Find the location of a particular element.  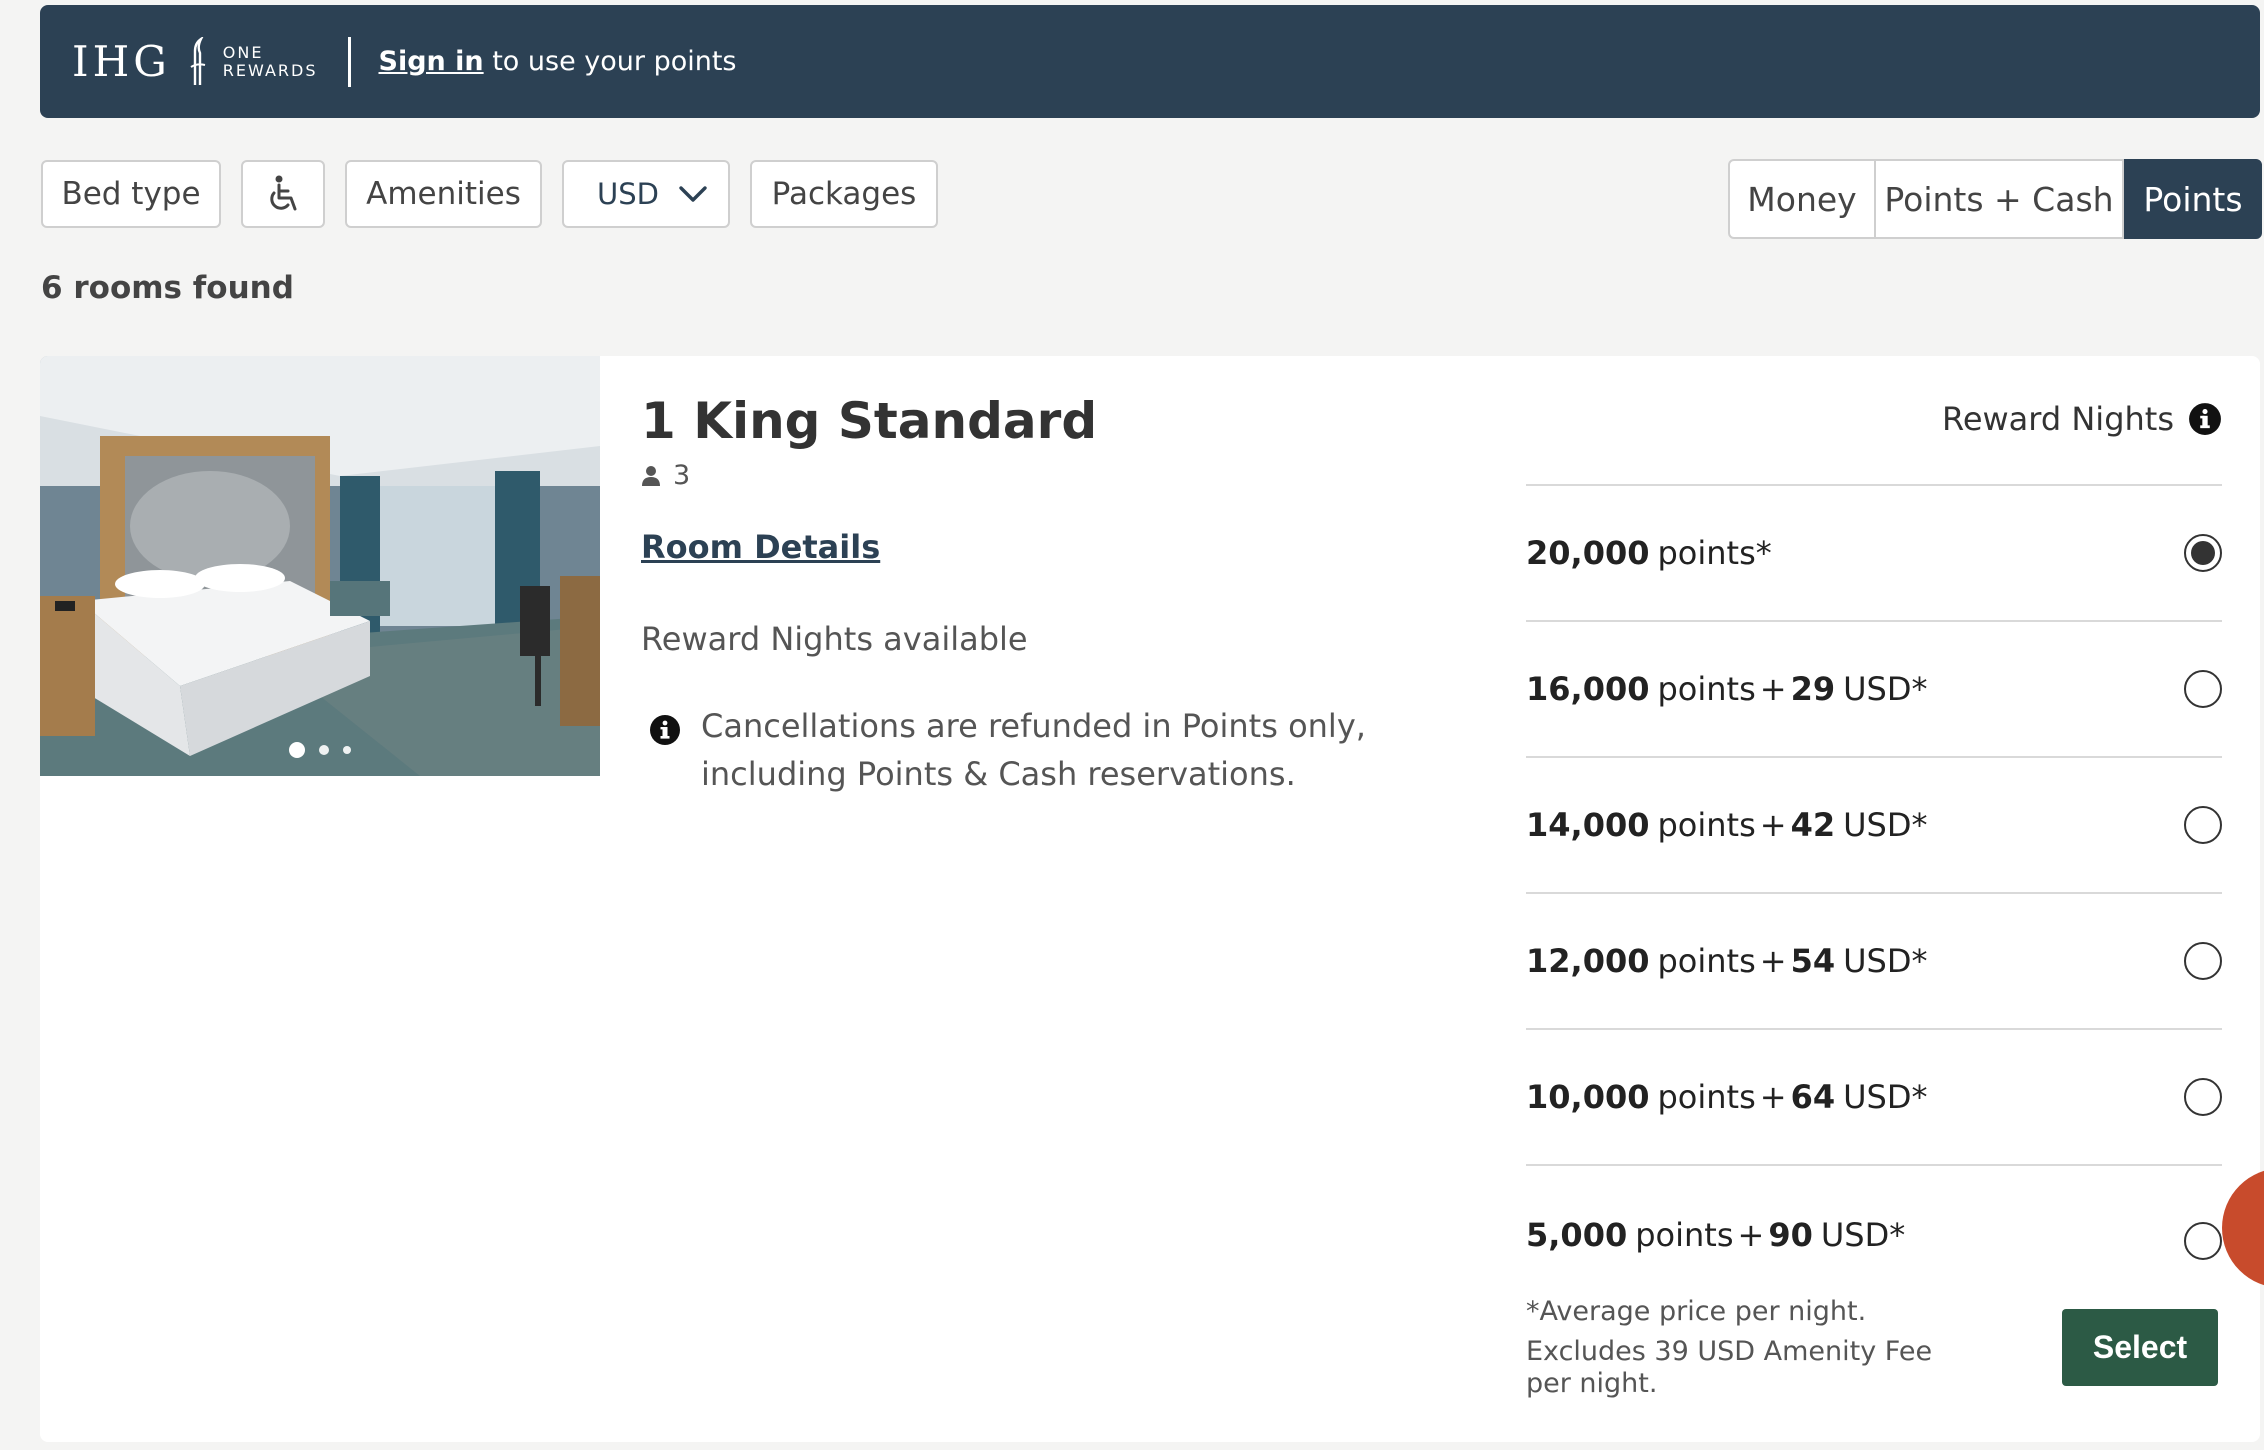

toggle-points-cash: Points + Cash is located at coordinates (2000, 199).